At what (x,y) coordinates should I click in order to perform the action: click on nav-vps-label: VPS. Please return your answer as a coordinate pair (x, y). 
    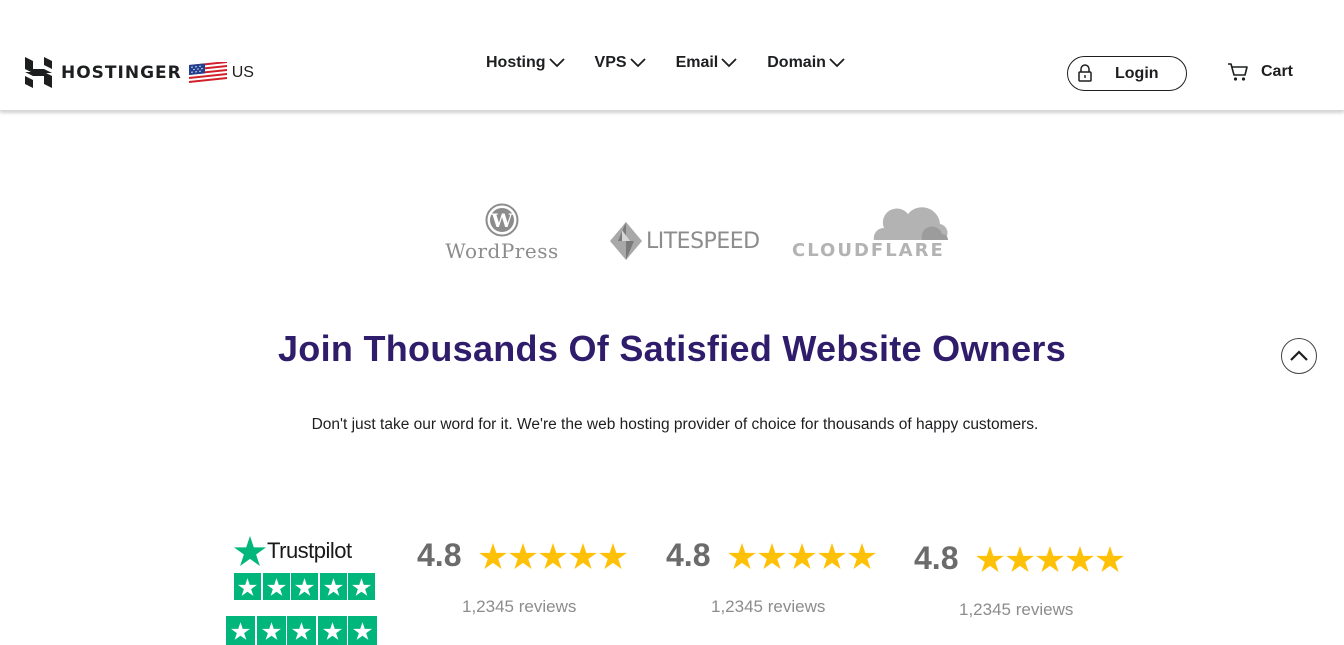
    Looking at the image, I should click on (610, 62).